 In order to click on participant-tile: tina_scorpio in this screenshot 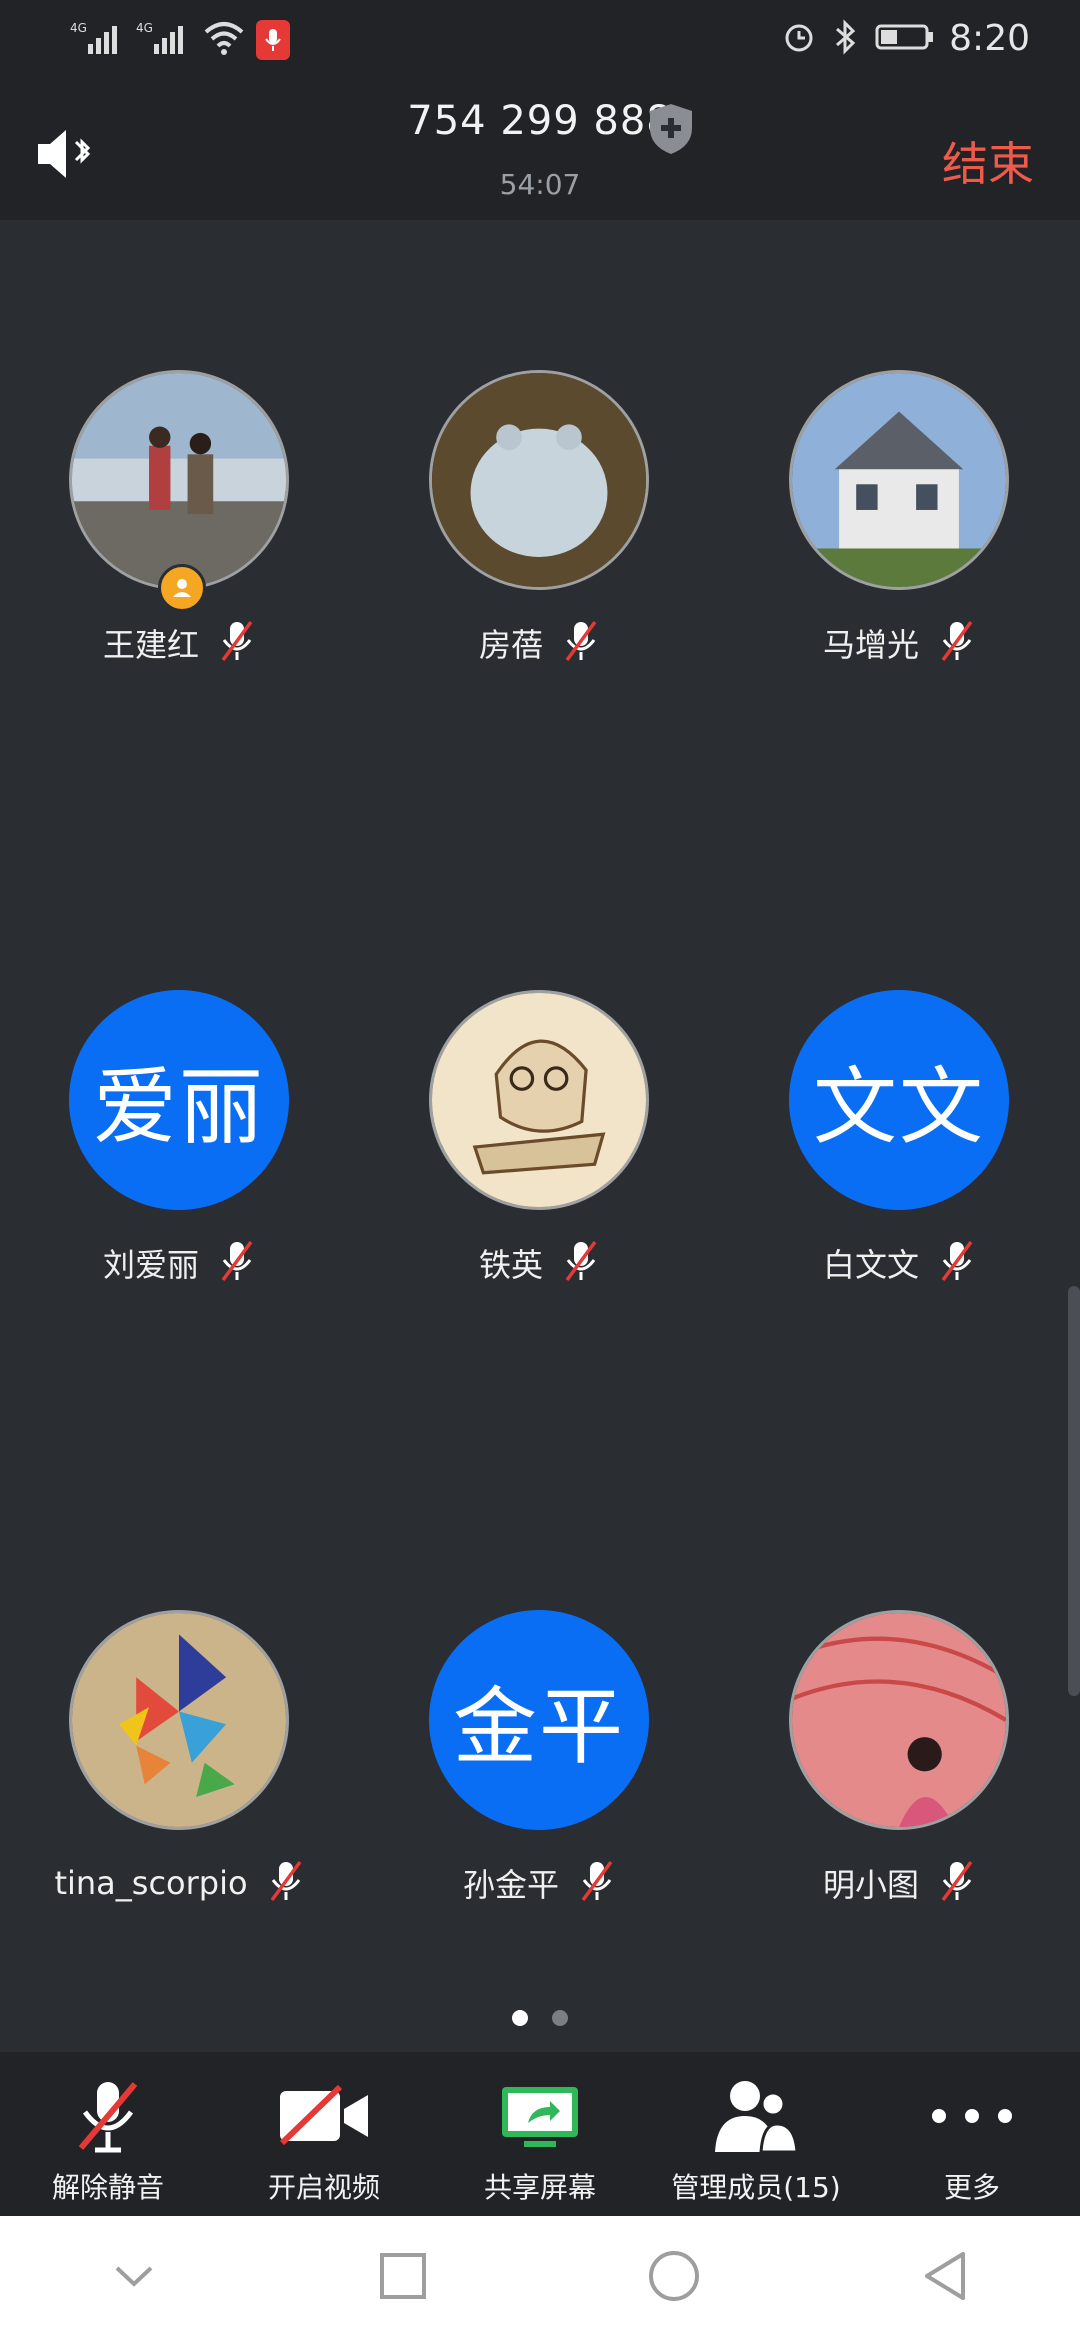, I will do `click(180, 1681)`.